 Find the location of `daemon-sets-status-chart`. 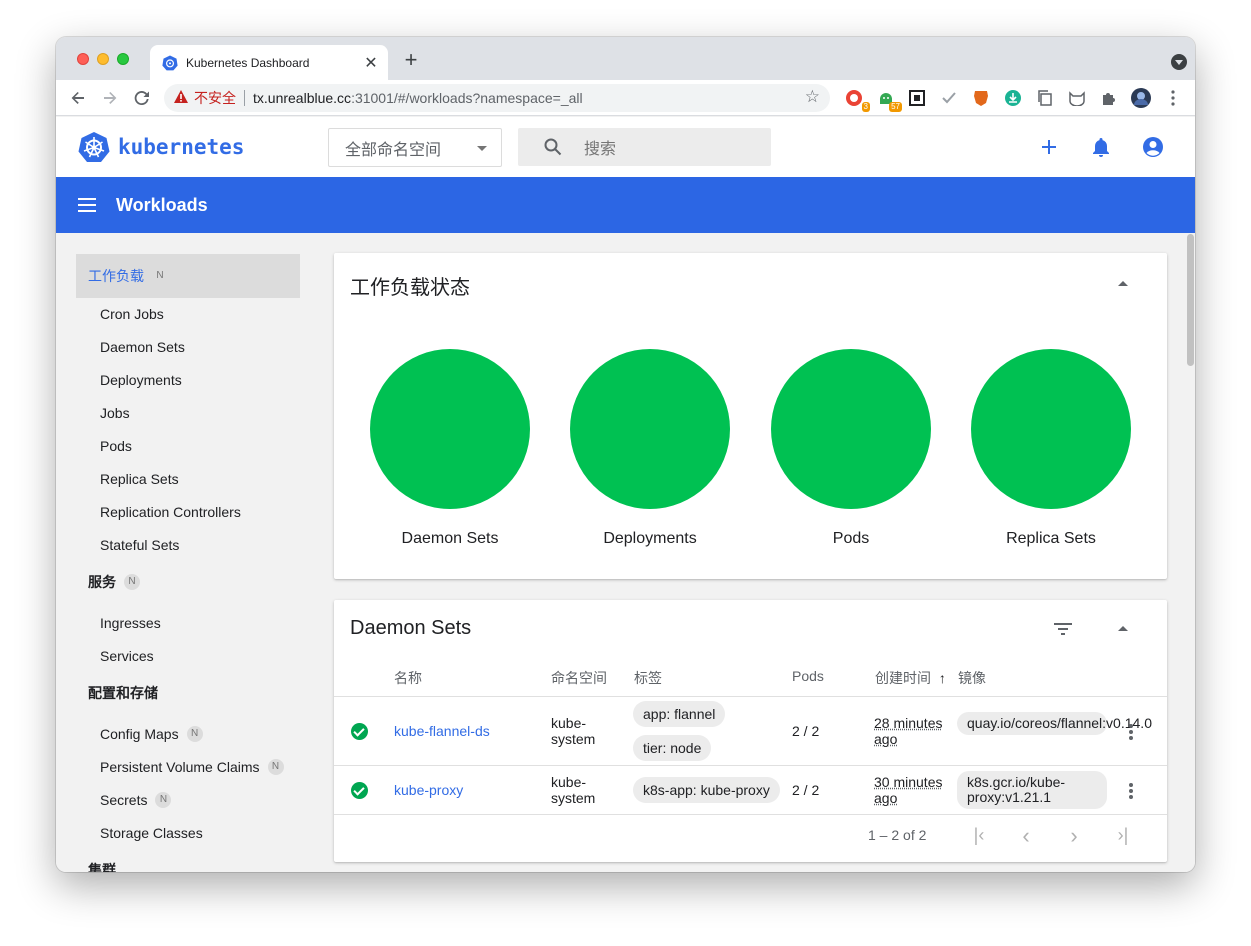

daemon-sets-status-chart is located at coordinates (450, 429).